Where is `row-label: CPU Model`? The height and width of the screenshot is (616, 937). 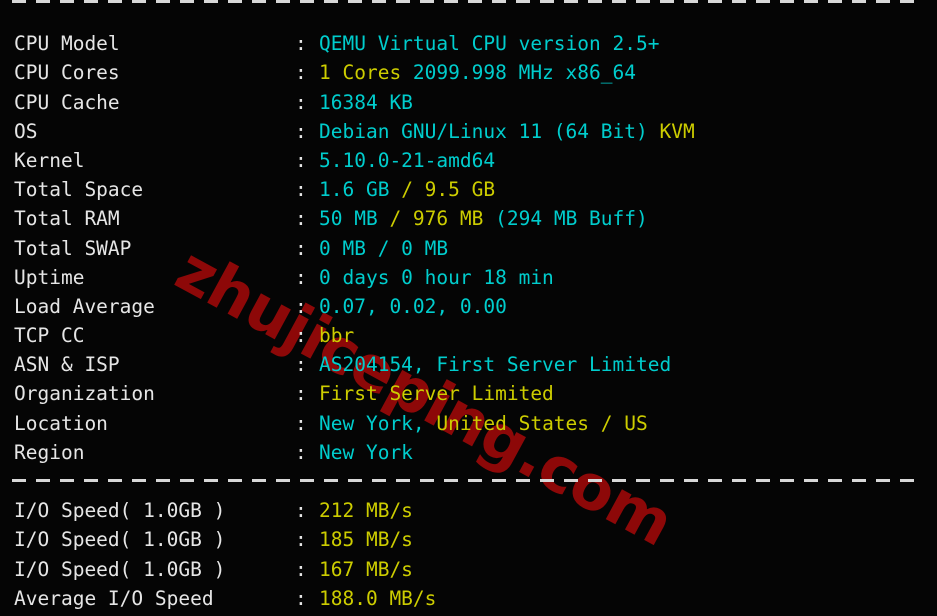
row-label: CPU Model is located at coordinates (67, 44).